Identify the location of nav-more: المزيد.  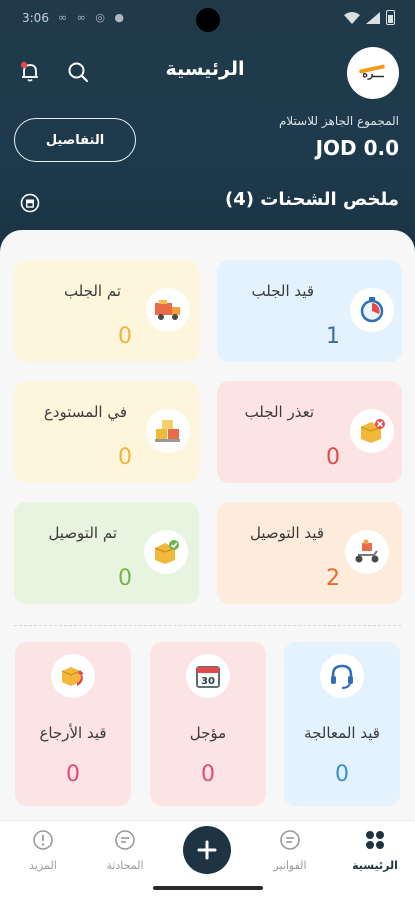
(43, 850).